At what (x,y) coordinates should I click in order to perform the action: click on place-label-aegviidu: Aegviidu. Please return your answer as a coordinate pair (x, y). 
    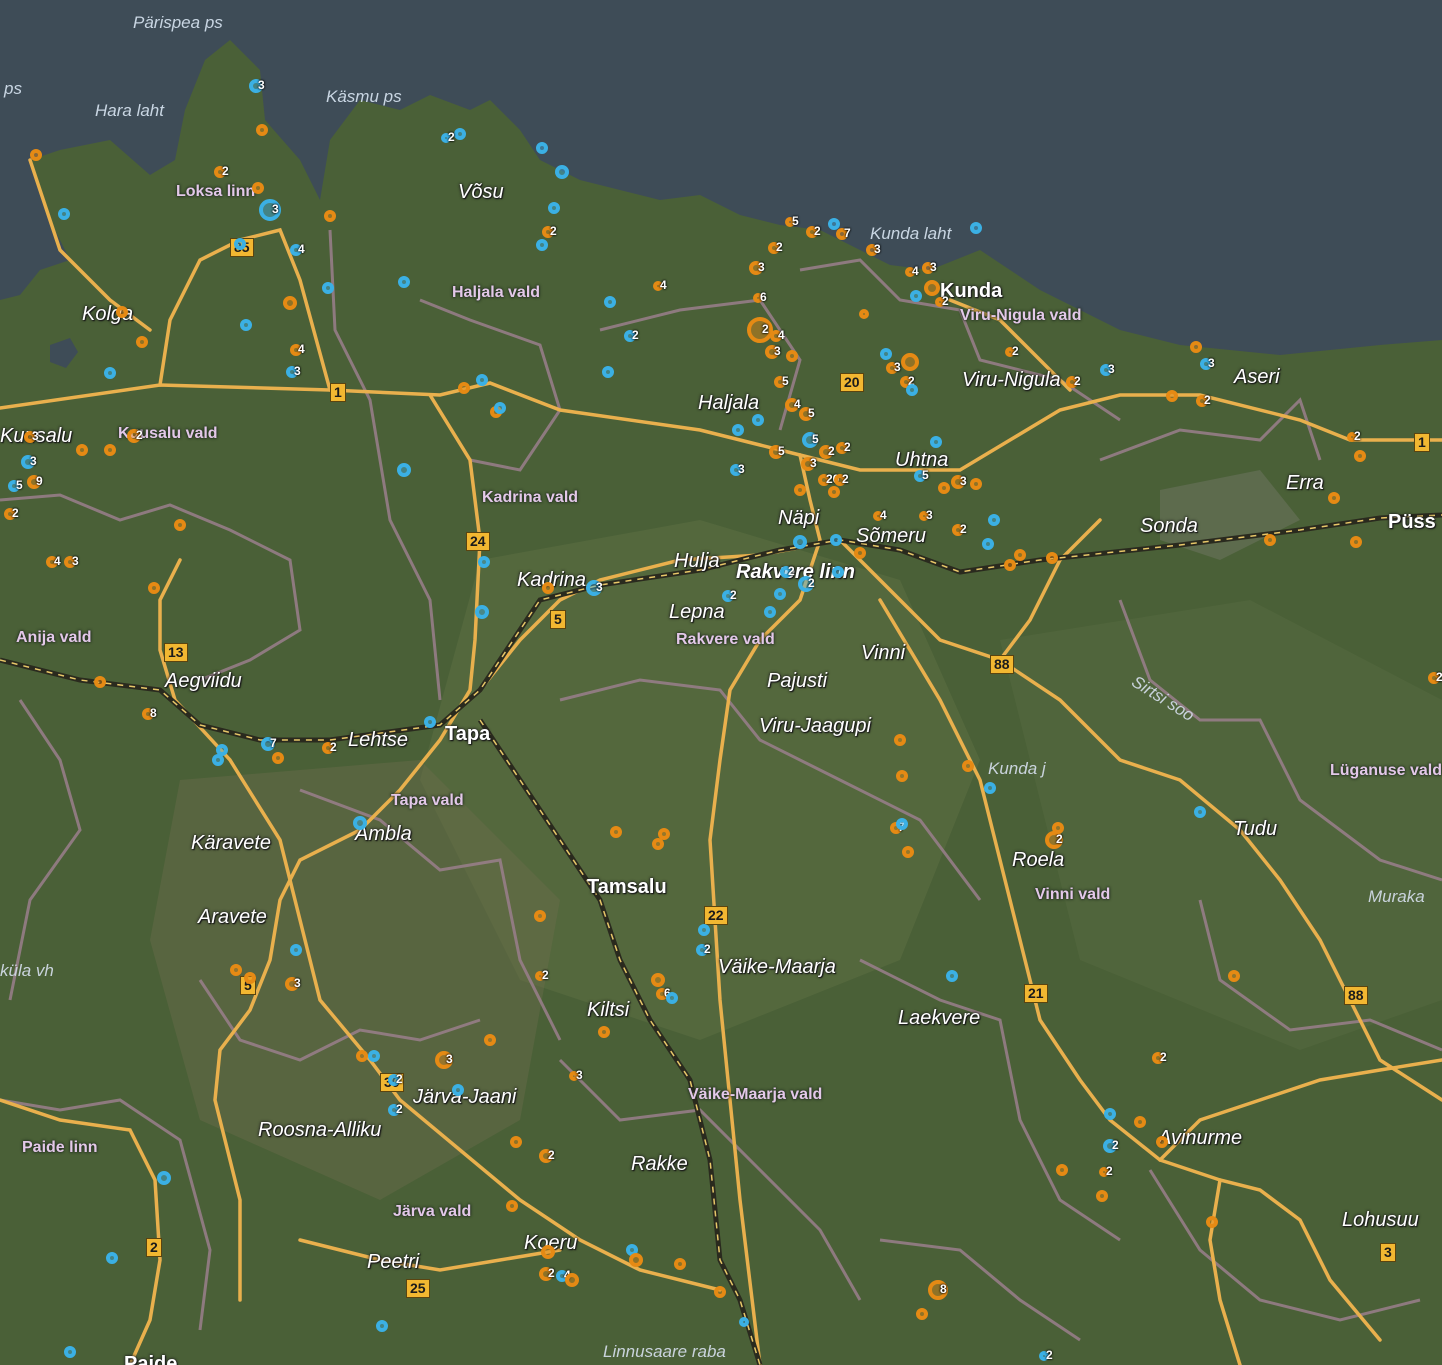
    Looking at the image, I should click on (203, 681).